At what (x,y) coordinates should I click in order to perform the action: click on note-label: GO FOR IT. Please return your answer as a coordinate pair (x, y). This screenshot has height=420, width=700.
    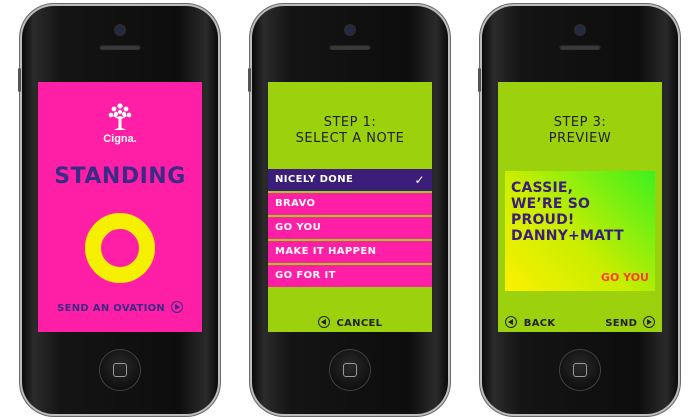
    Looking at the image, I should click on (305, 275).